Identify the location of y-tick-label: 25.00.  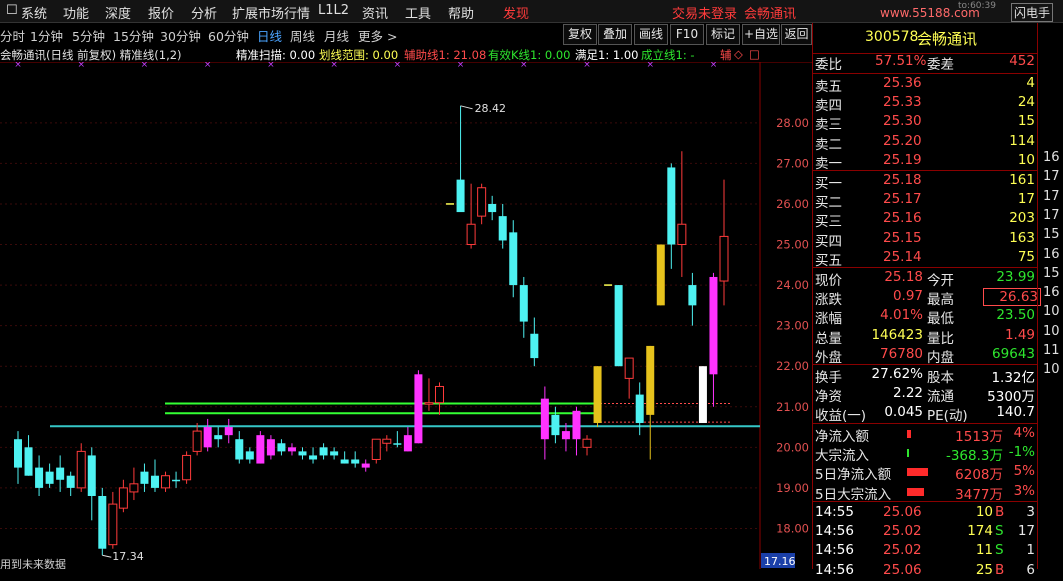
(792, 245).